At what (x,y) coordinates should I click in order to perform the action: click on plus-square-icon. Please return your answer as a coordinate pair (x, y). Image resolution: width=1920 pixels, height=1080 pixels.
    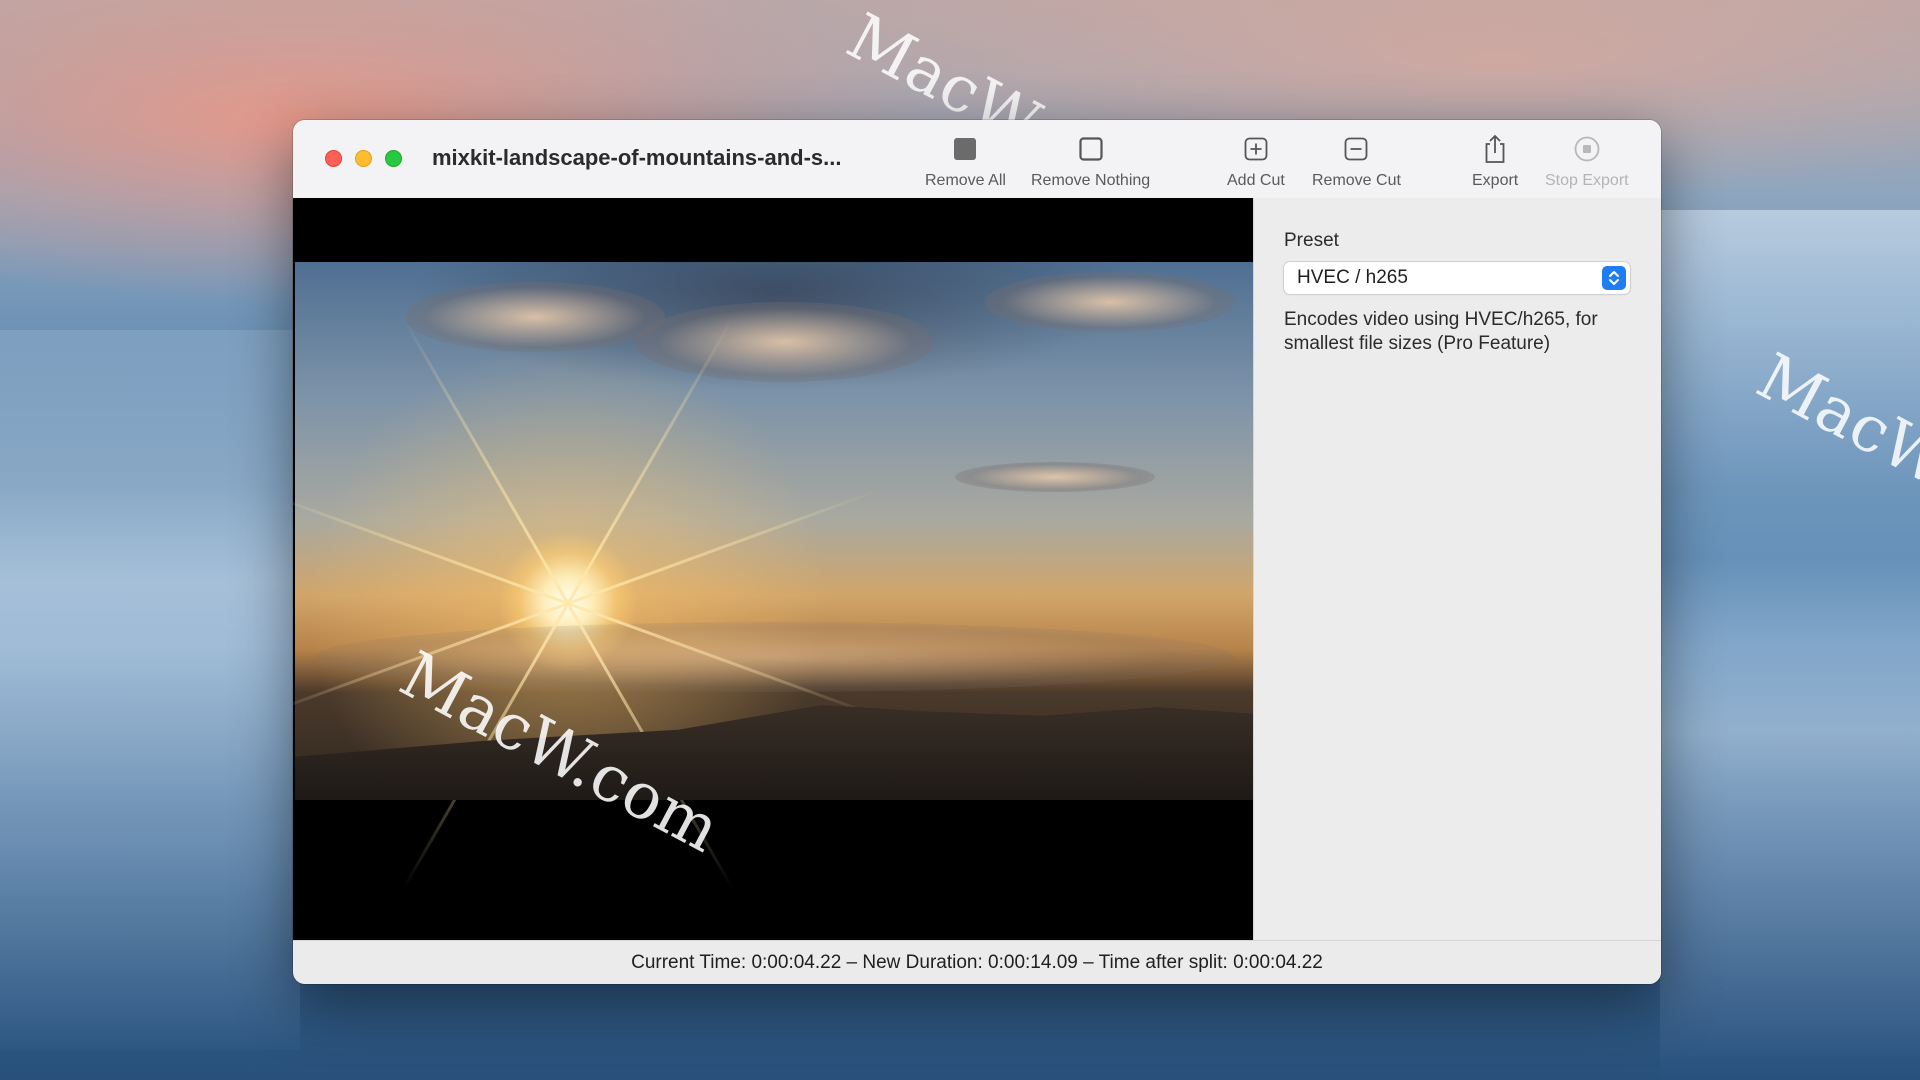
    Looking at the image, I should click on (1256, 149).